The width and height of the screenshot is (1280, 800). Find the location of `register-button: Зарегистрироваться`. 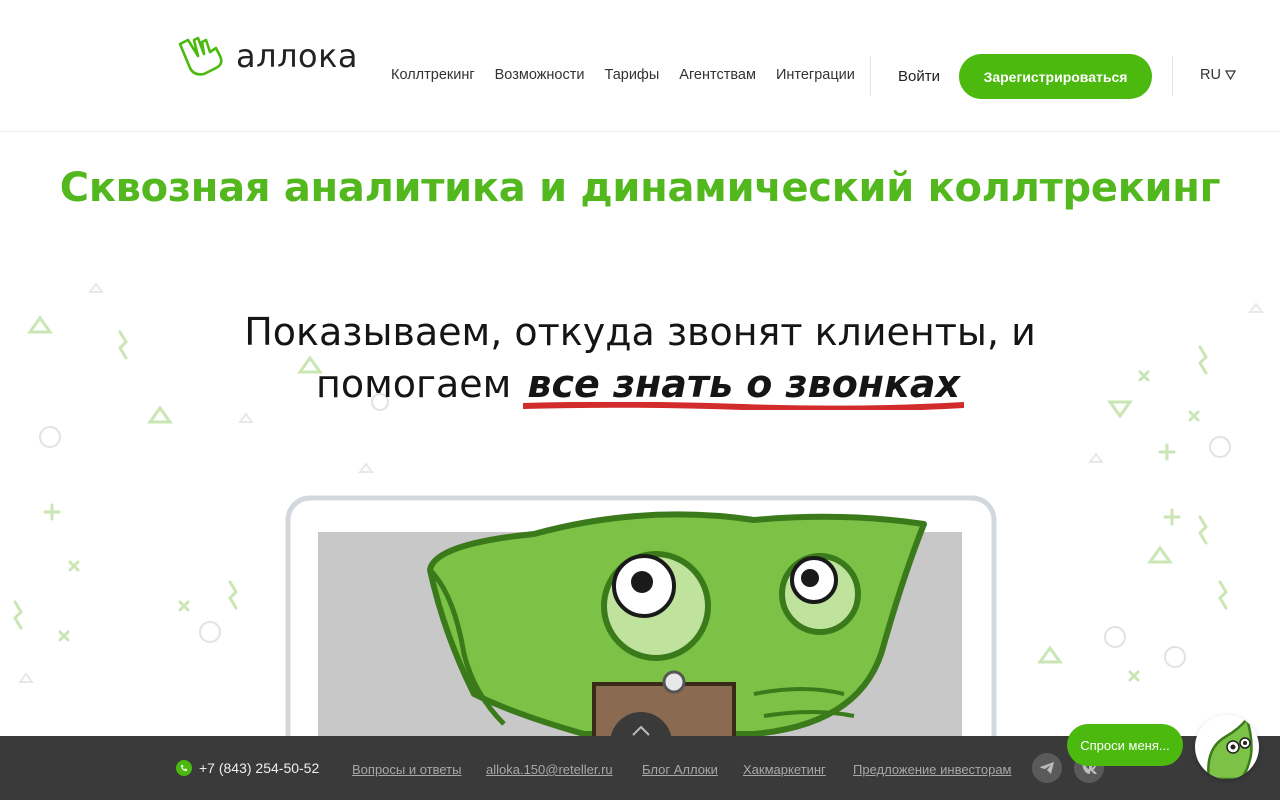

register-button: Зарегистрироваться is located at coordinates (1055, 76).